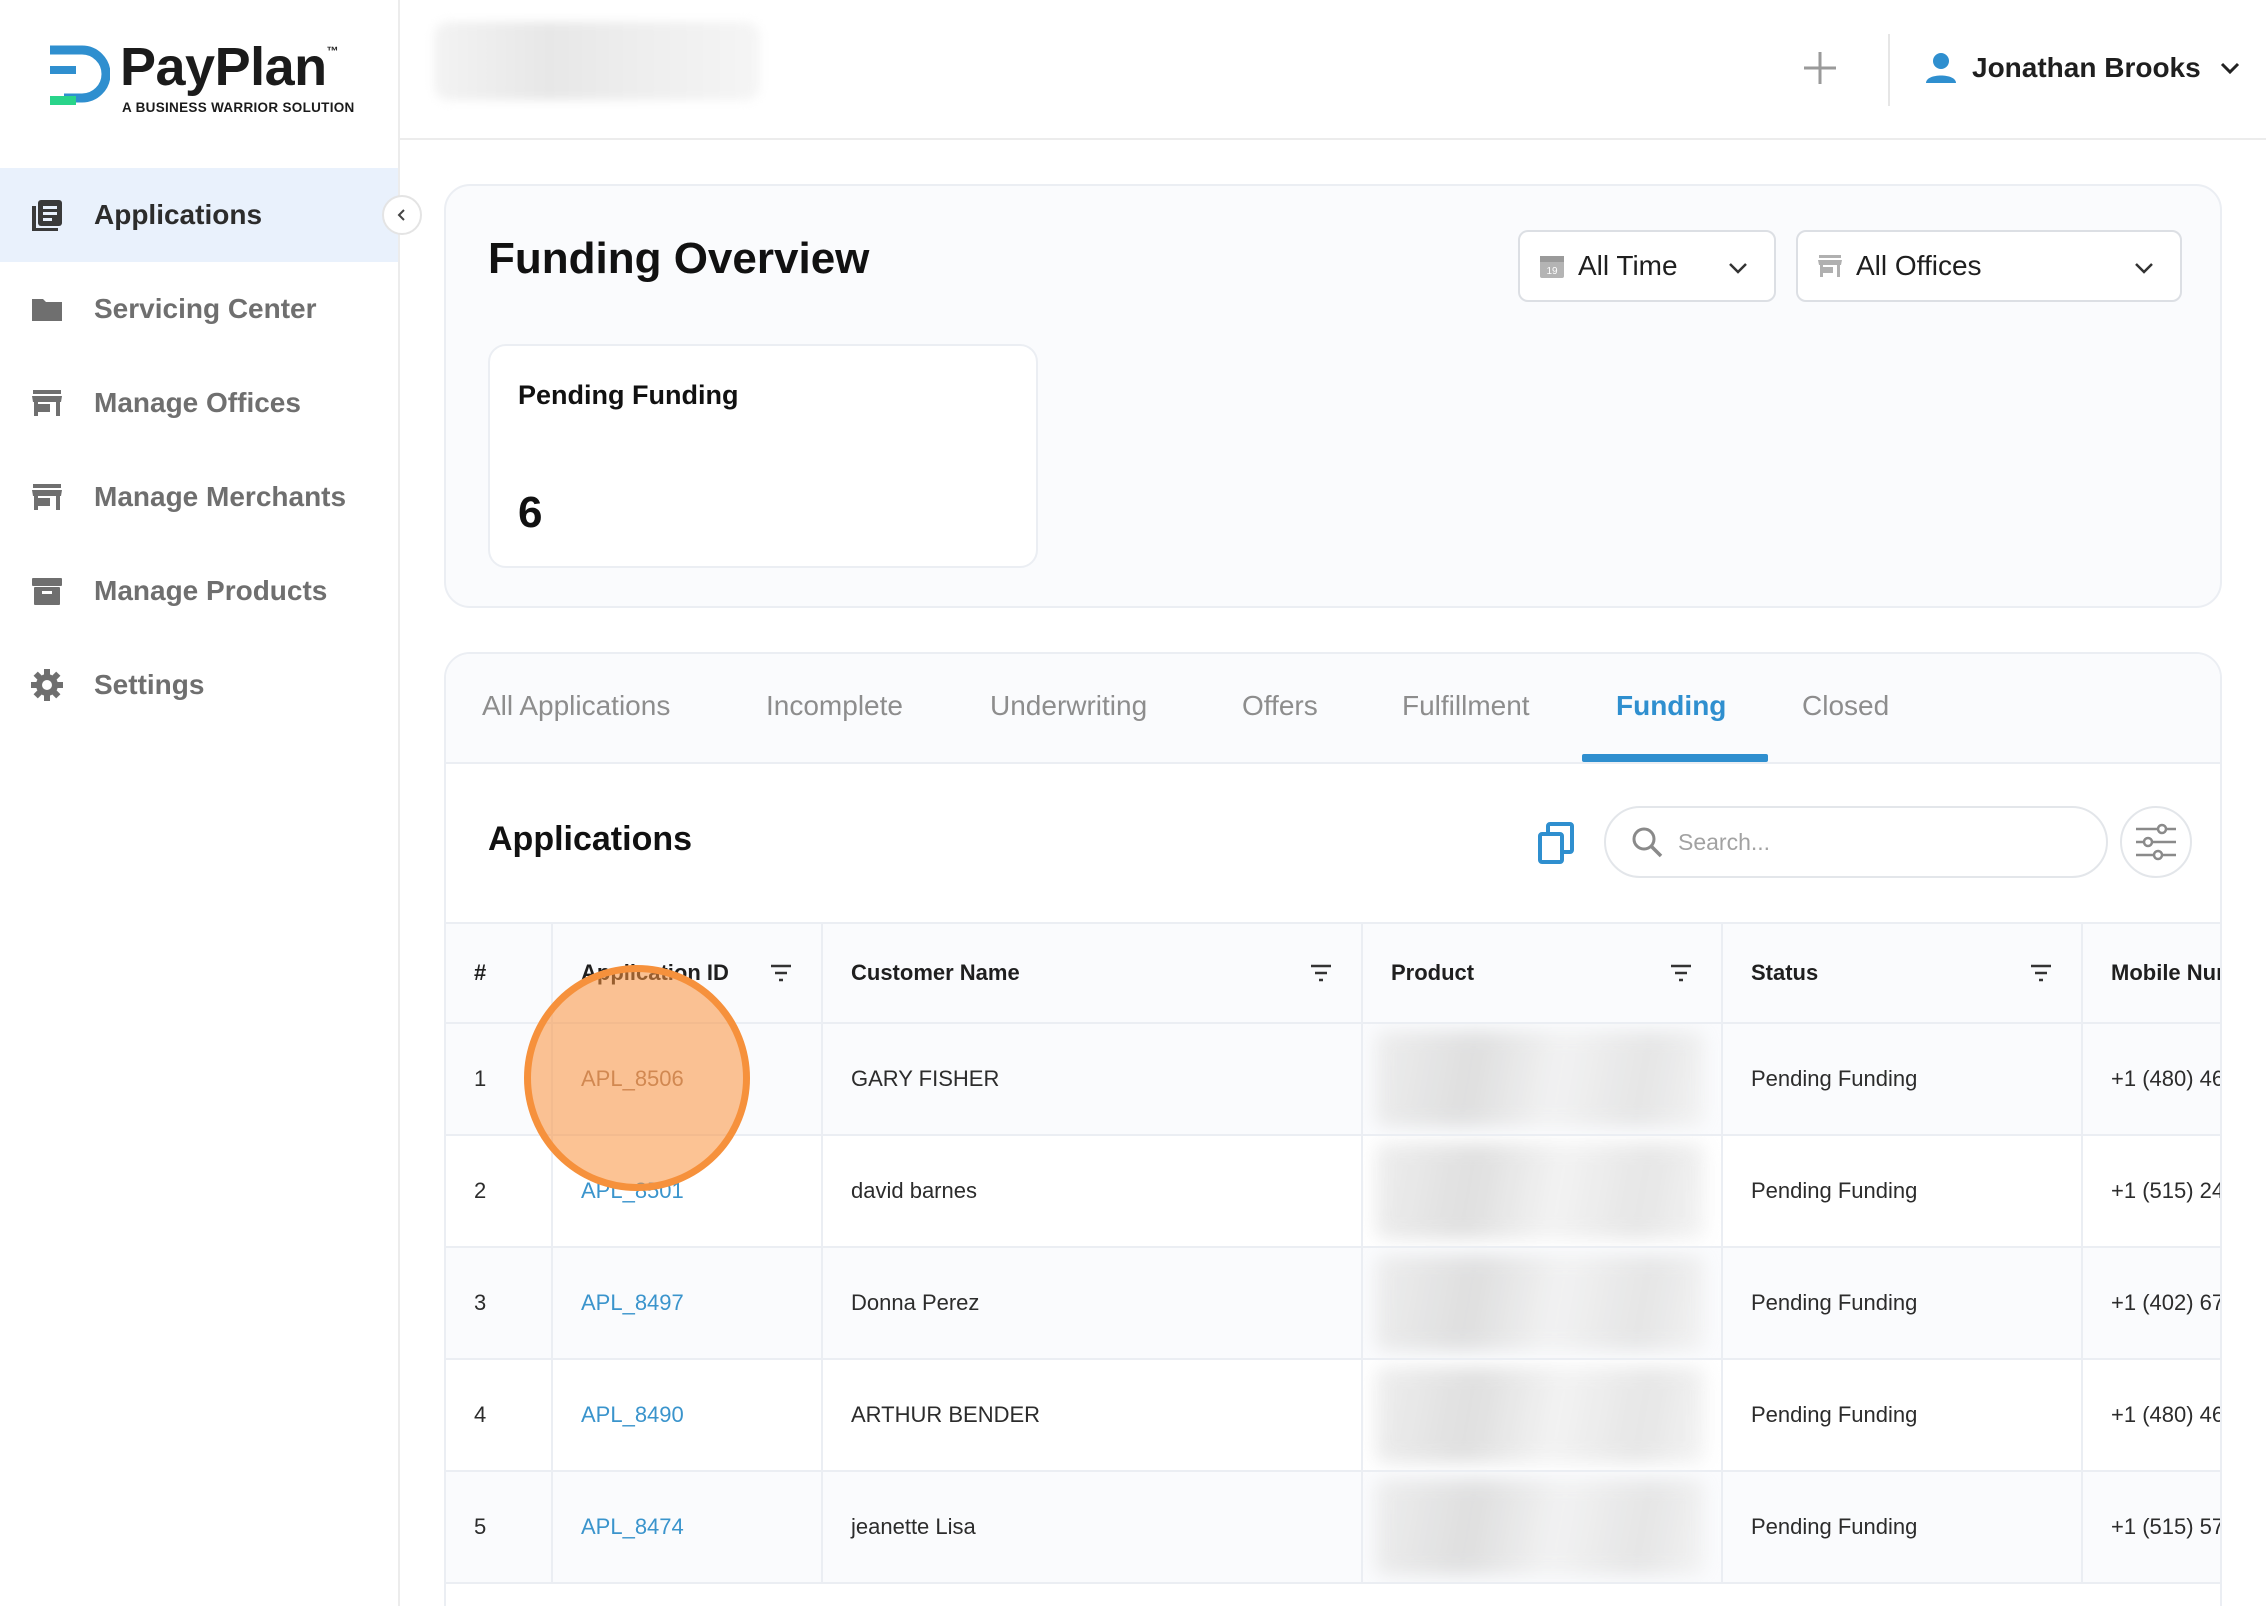  What do you see at coordinates (211, 590) in the screenshot?
I see `sidebar-item-label: Manage Products` at bounding box center [211, 590].